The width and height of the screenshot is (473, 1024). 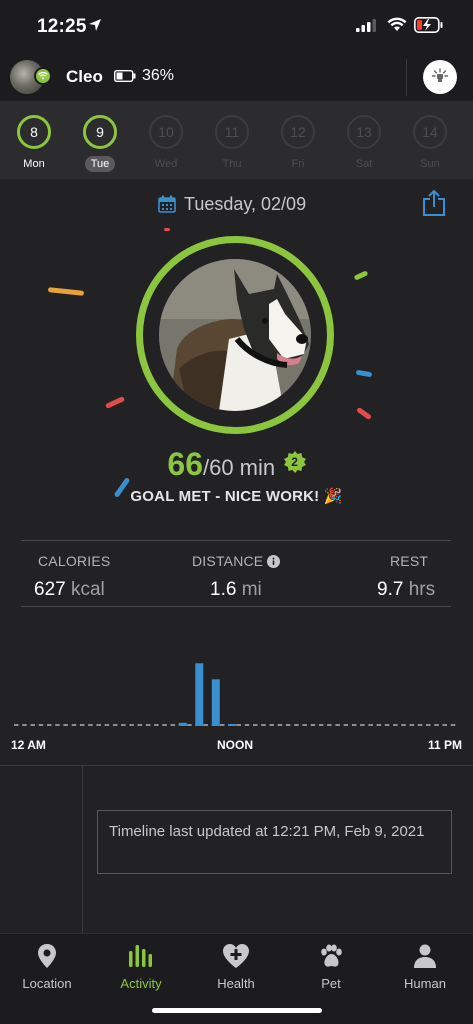 What do you see at coordinates (28, 745) in the screenshot?
I see `x-axis-start-label: 12 AM` at bounding box center [28, 745].